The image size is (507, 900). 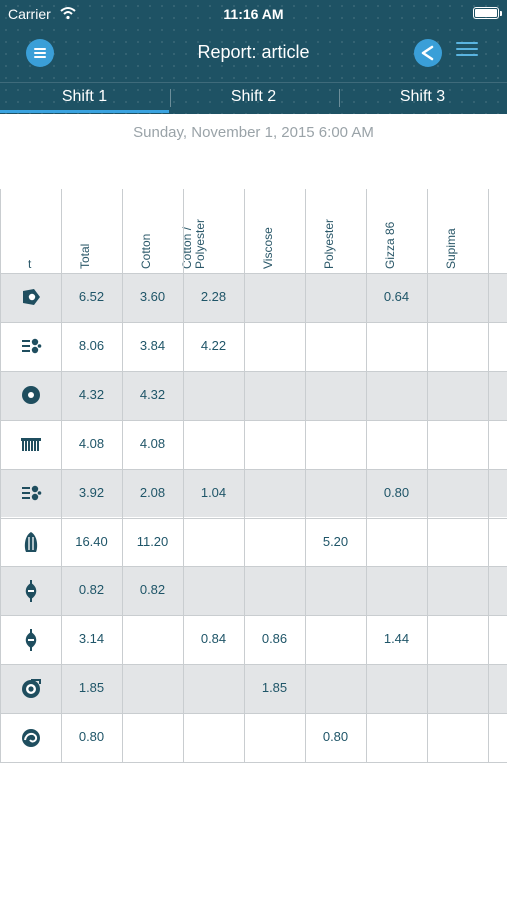 What do you see at coordinates (84, 98) in the screenshot?
I see `tab-shift-1: Shift 1` at bounding box center [84, 98].